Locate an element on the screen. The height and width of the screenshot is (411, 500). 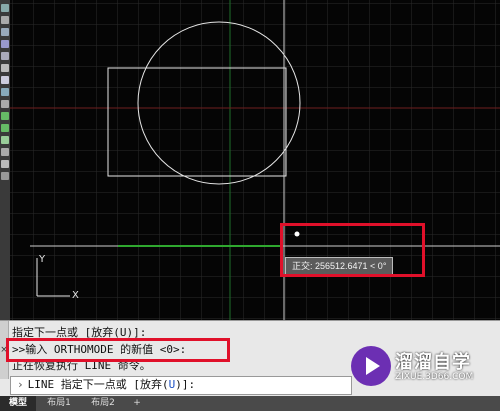
highlight-box-command is located at coordinates (118, 350).